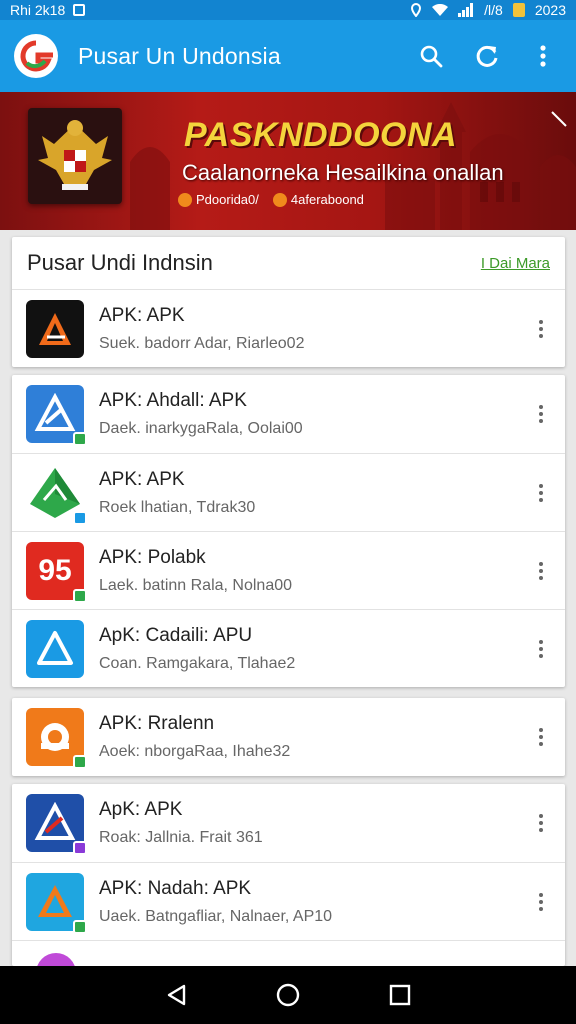 Image resolution: width=576 pixels, height=1024 pixels. I want to click on list-item-partial, so click(288, 953).